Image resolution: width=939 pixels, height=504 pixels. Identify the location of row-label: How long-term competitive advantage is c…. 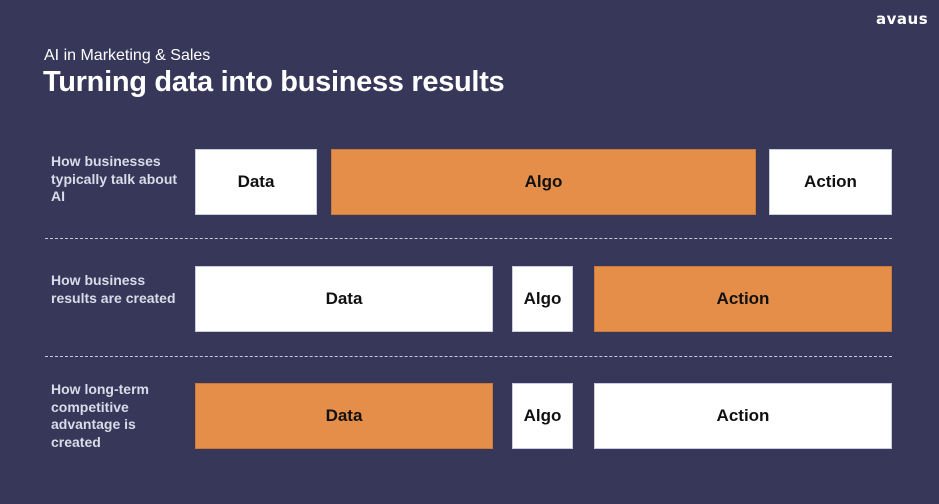
(100, 415).